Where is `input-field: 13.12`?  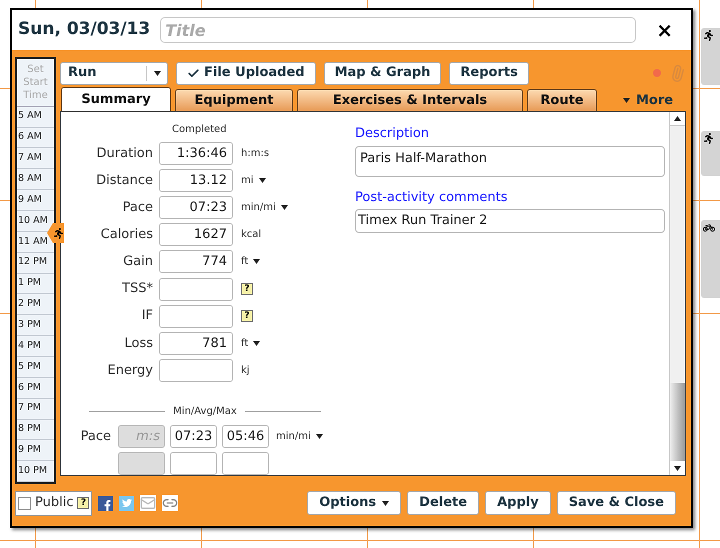
input-field: 13.12 is located at coordinates (196, 180).